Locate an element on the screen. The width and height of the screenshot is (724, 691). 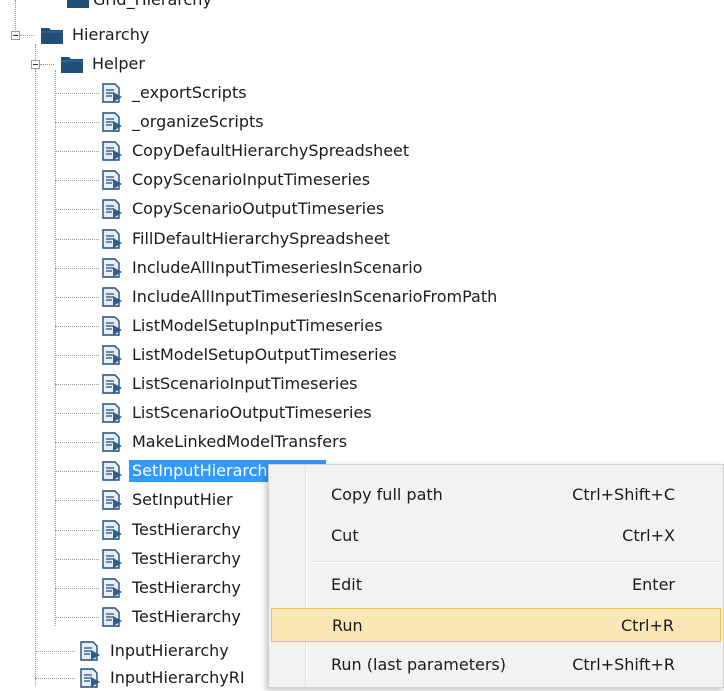
menu-item-shortcut: Ctrl+Shift+R is located at coordinates (623, 664).